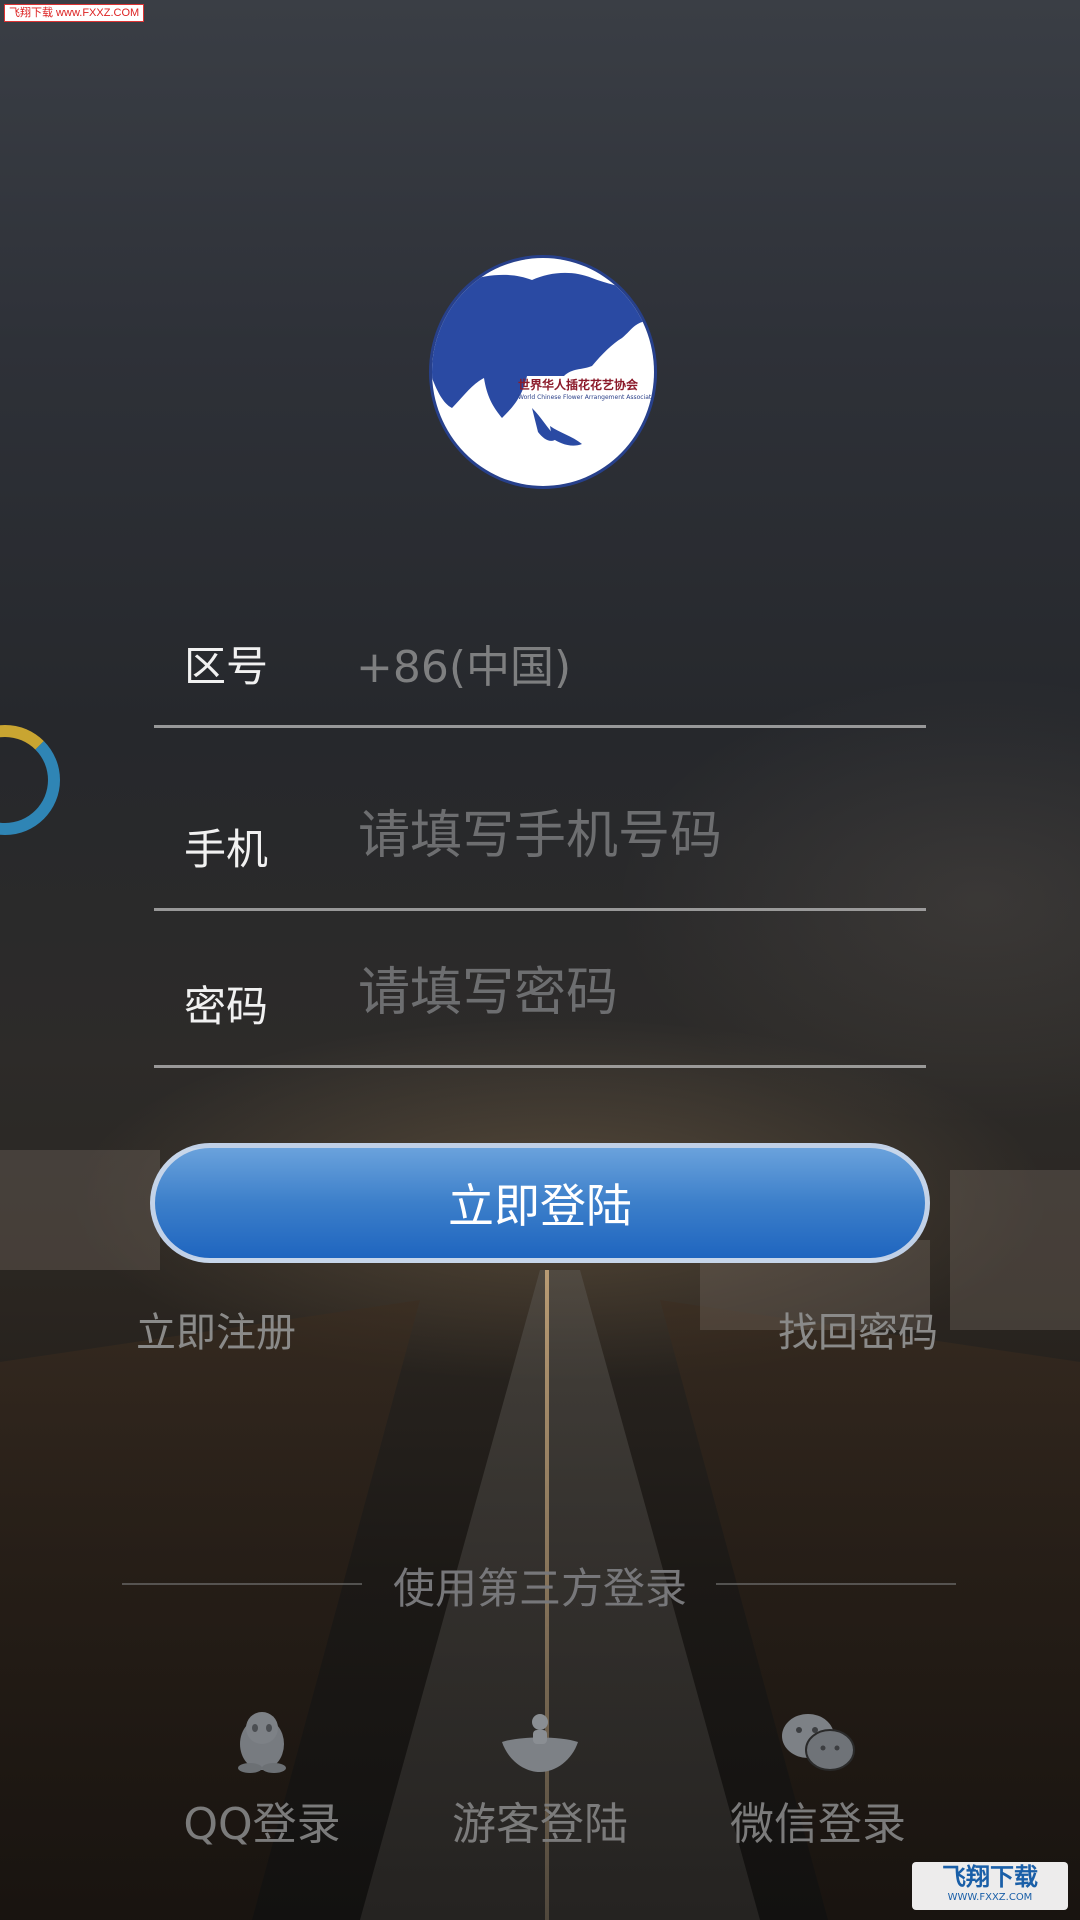 The height and width of the screenshot is (1920, 1080). I want to click on logo-title: 世界华人插花花艺协会, so click(578, 385).